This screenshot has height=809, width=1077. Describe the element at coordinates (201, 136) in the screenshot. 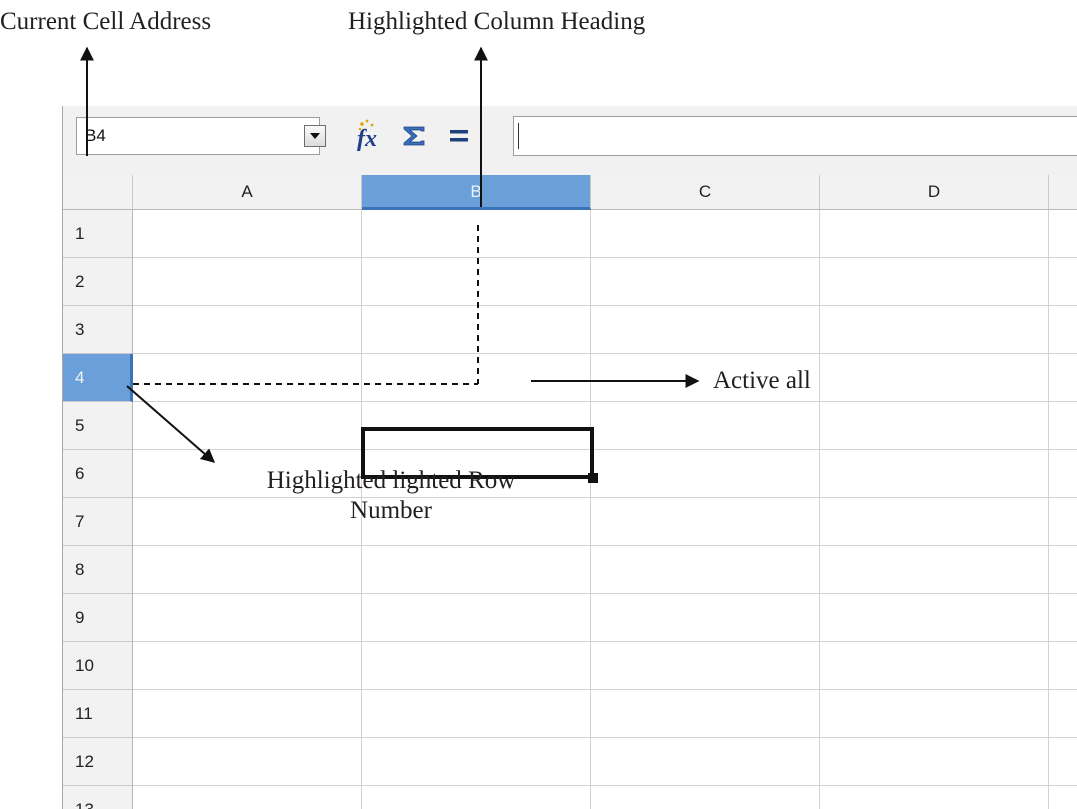

I see `name-box: B4` at that location.